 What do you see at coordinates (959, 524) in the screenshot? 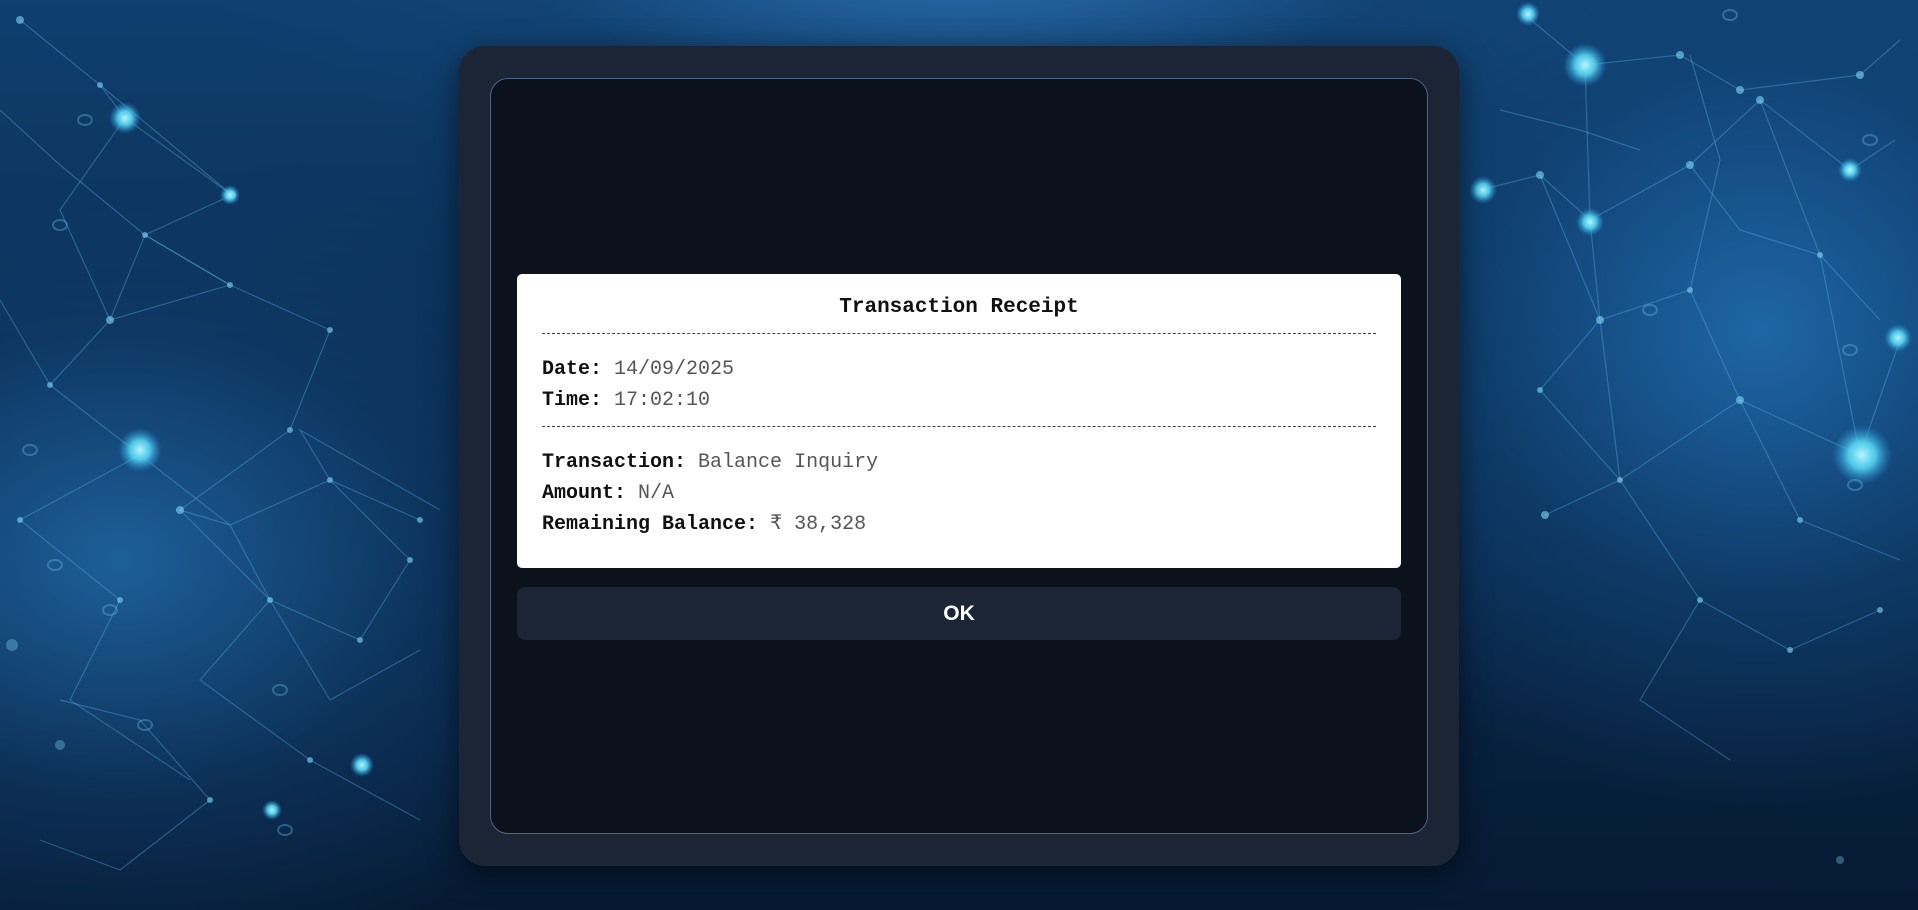
I see `receipt-row-balance: Remaining Balance: ₹ 38,328` at bounding box center [959, 524].